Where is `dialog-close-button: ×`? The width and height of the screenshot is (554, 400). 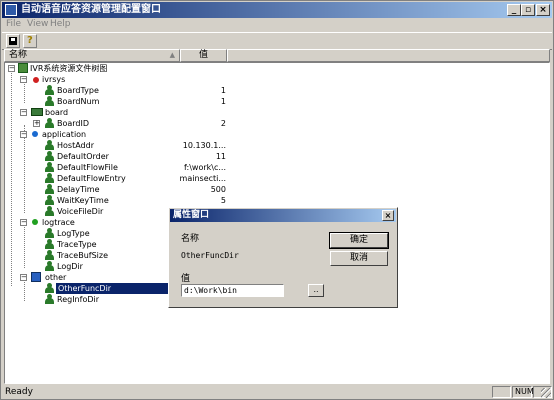
dialog-close-button: × is located at coordinates (388, 215).